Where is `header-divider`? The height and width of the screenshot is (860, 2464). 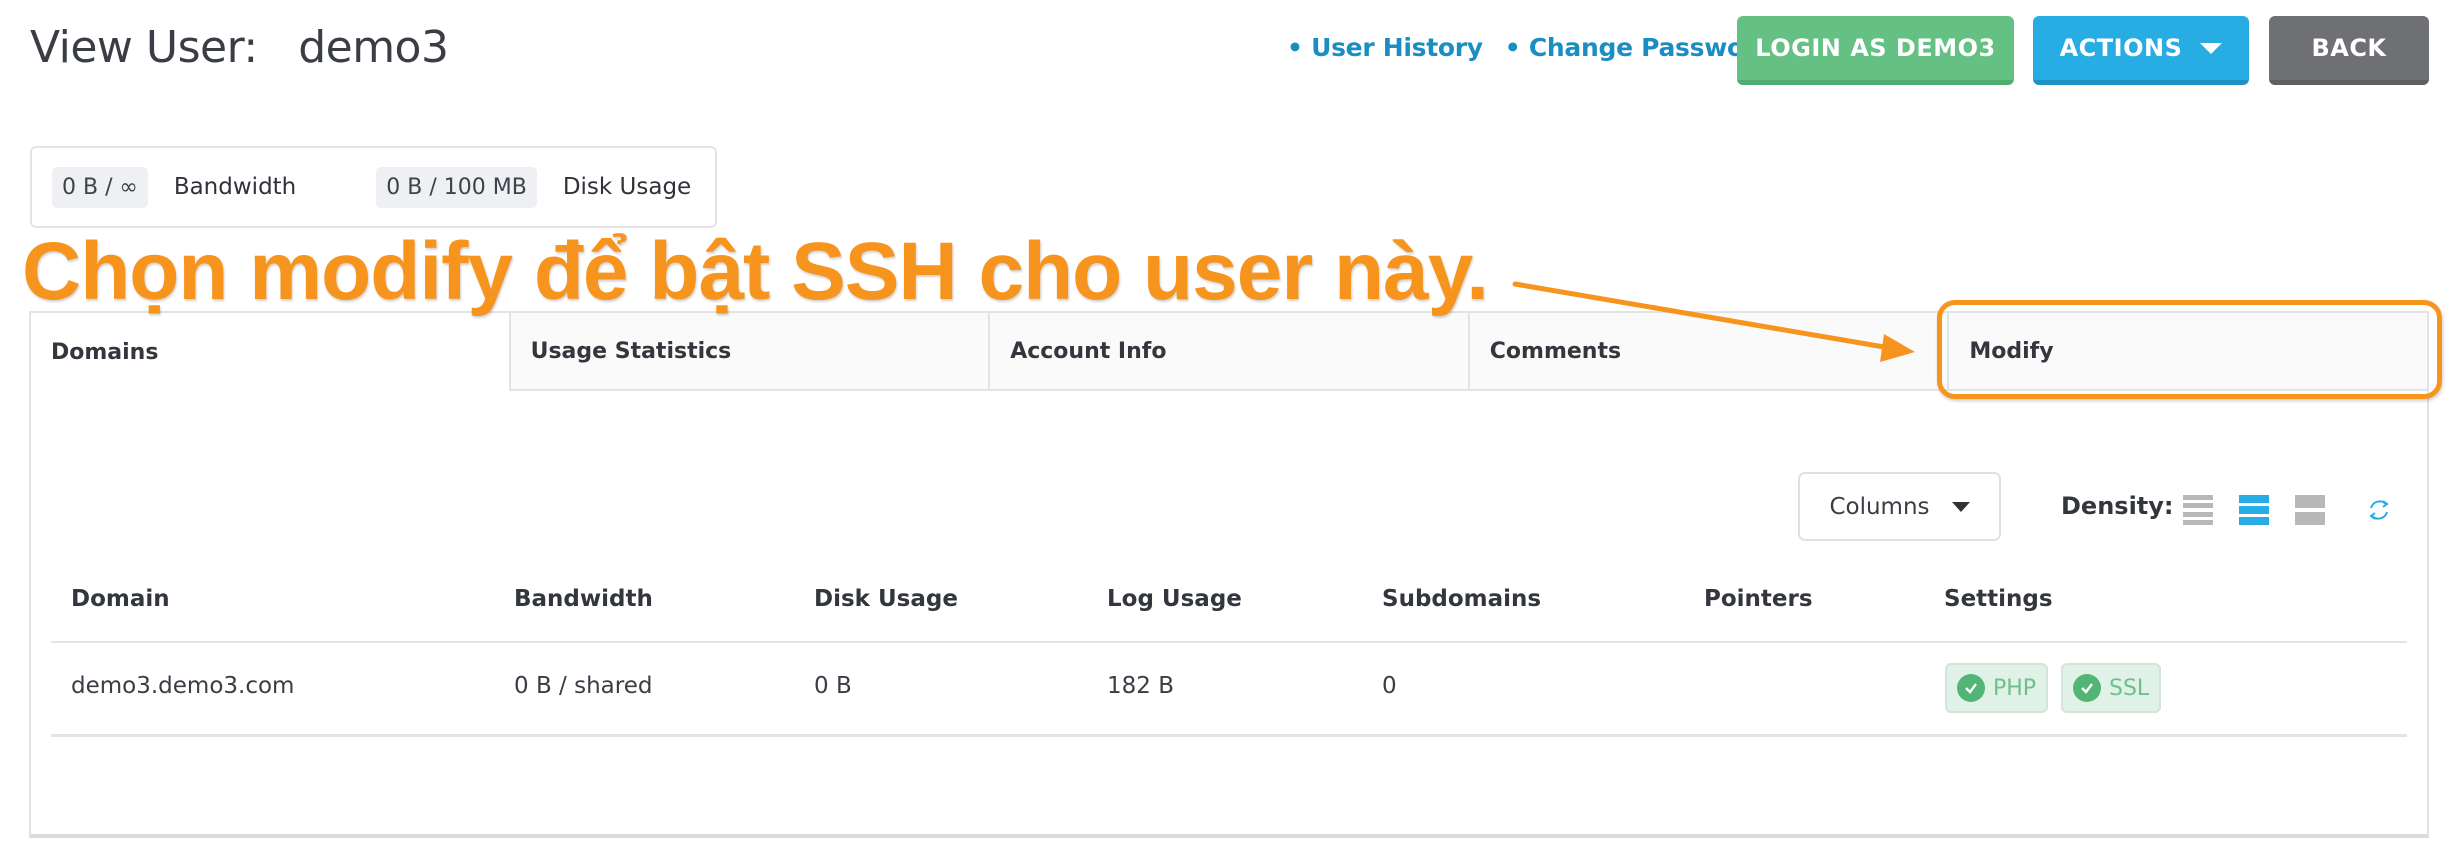
header-divider is located at coordinates (1229, 642).